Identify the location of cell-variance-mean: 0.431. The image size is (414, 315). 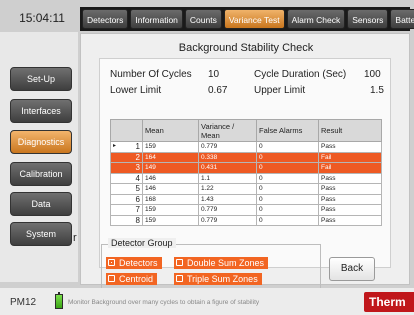
(227, 168).